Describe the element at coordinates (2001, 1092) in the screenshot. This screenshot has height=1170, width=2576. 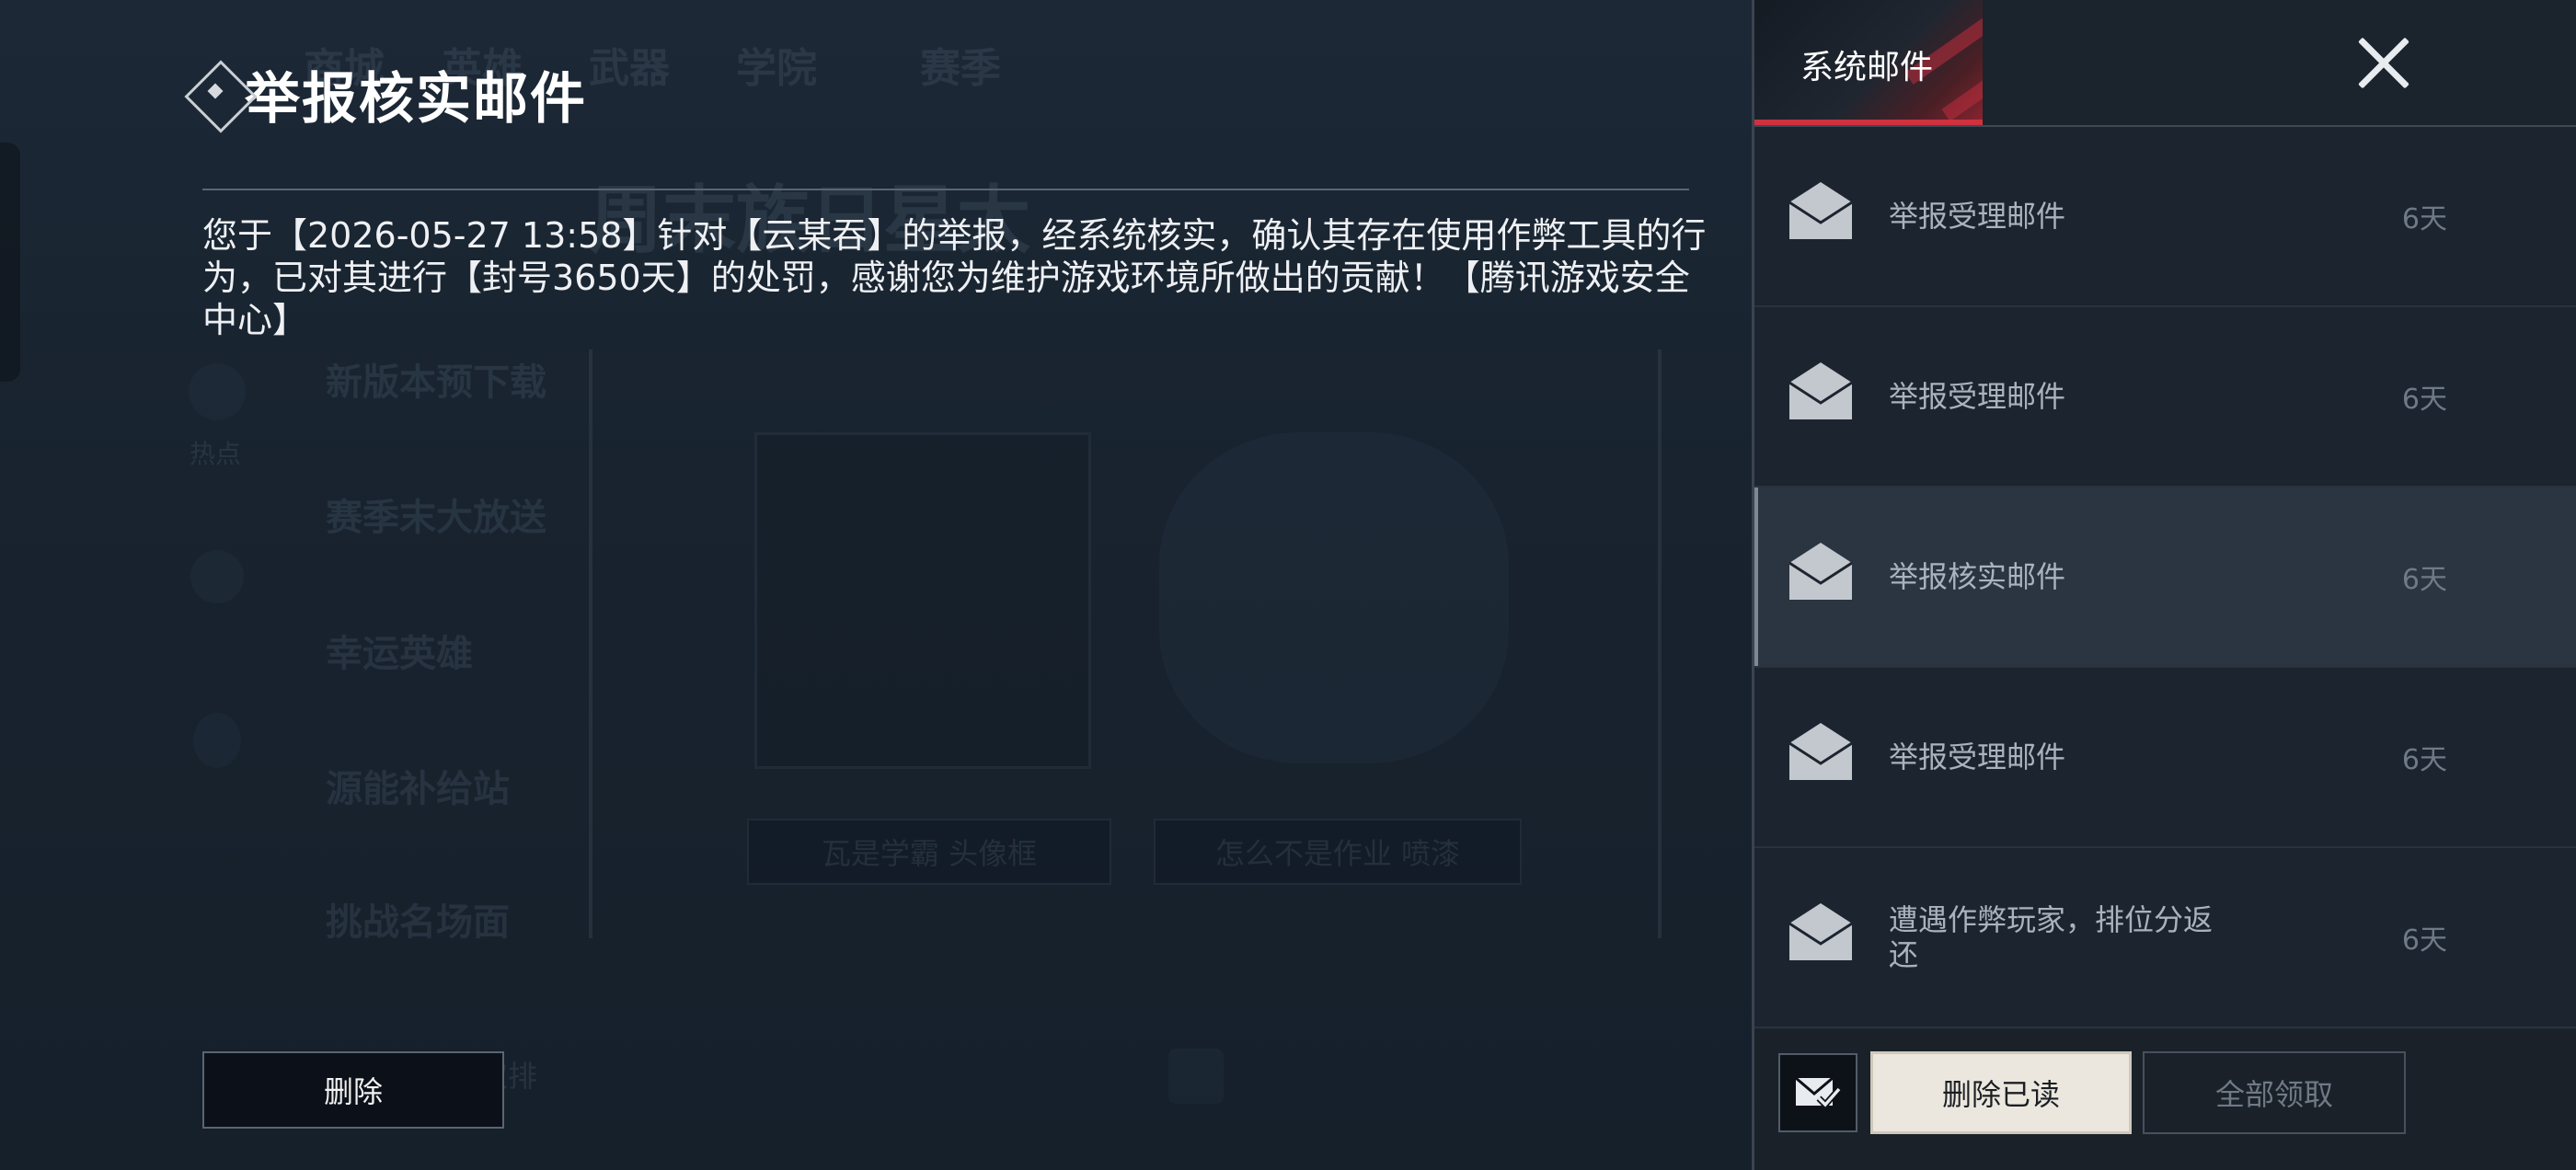
I see `delete-read-button: 删除已读` at that location.